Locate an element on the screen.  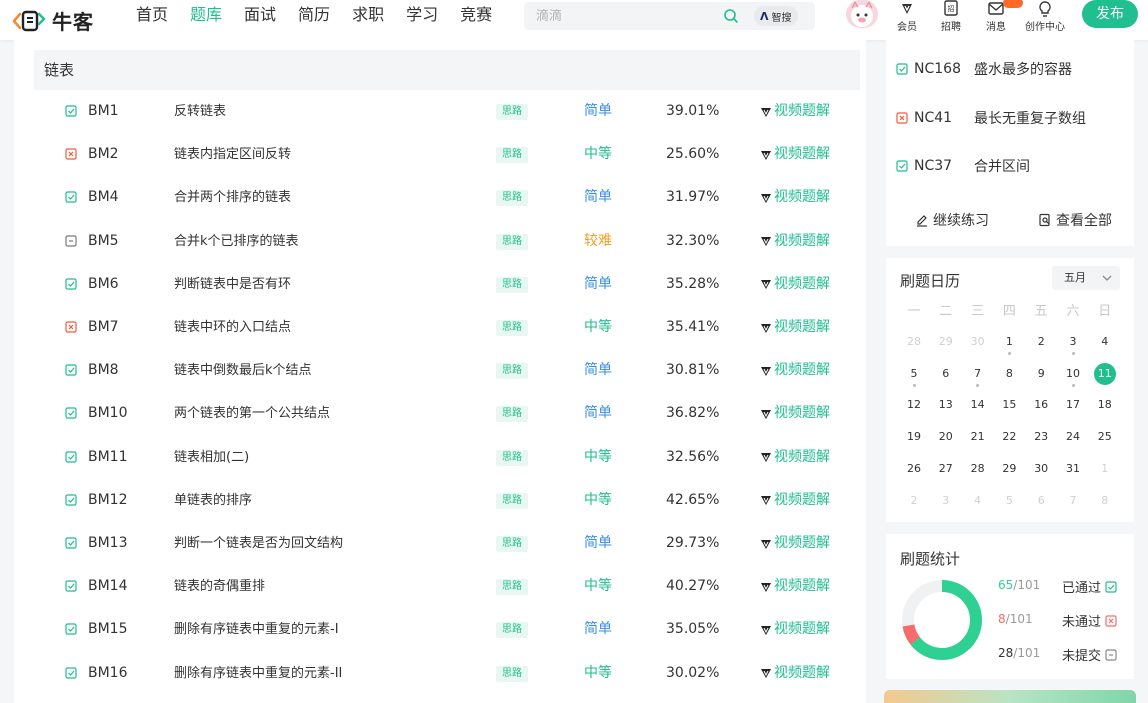
calendar-day: 17 is located at coordinates (1073, 405).